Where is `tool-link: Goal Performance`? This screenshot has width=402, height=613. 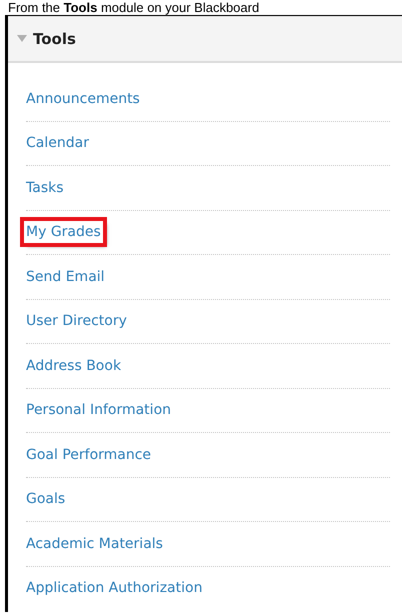 tool-link: Goal Performance is located at coordinates (89, 455).